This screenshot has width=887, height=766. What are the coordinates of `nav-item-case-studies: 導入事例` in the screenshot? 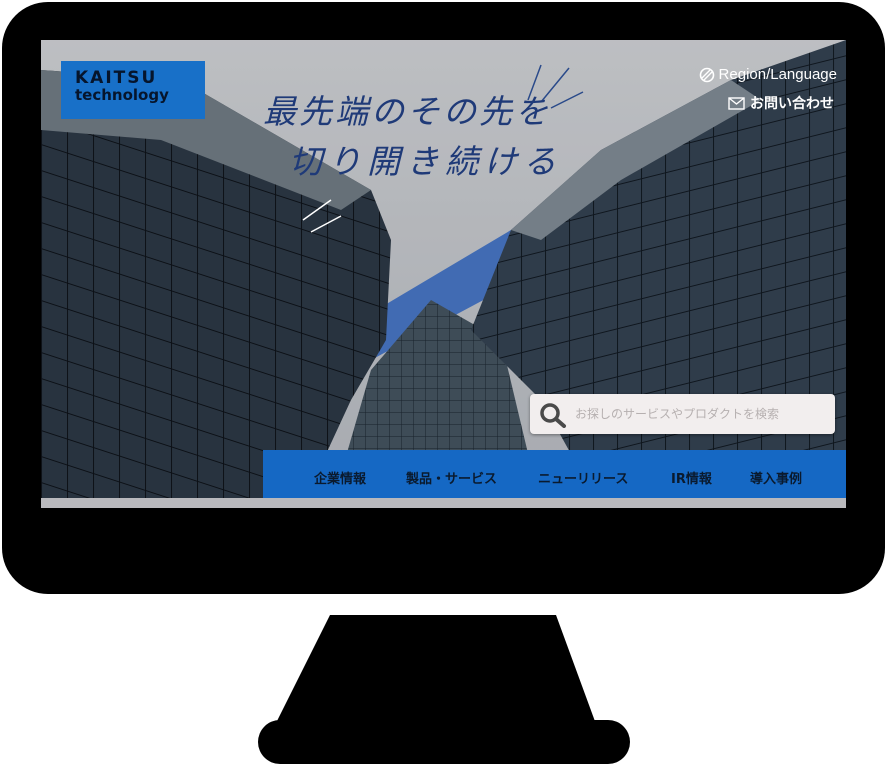 It's located at (776, 477).